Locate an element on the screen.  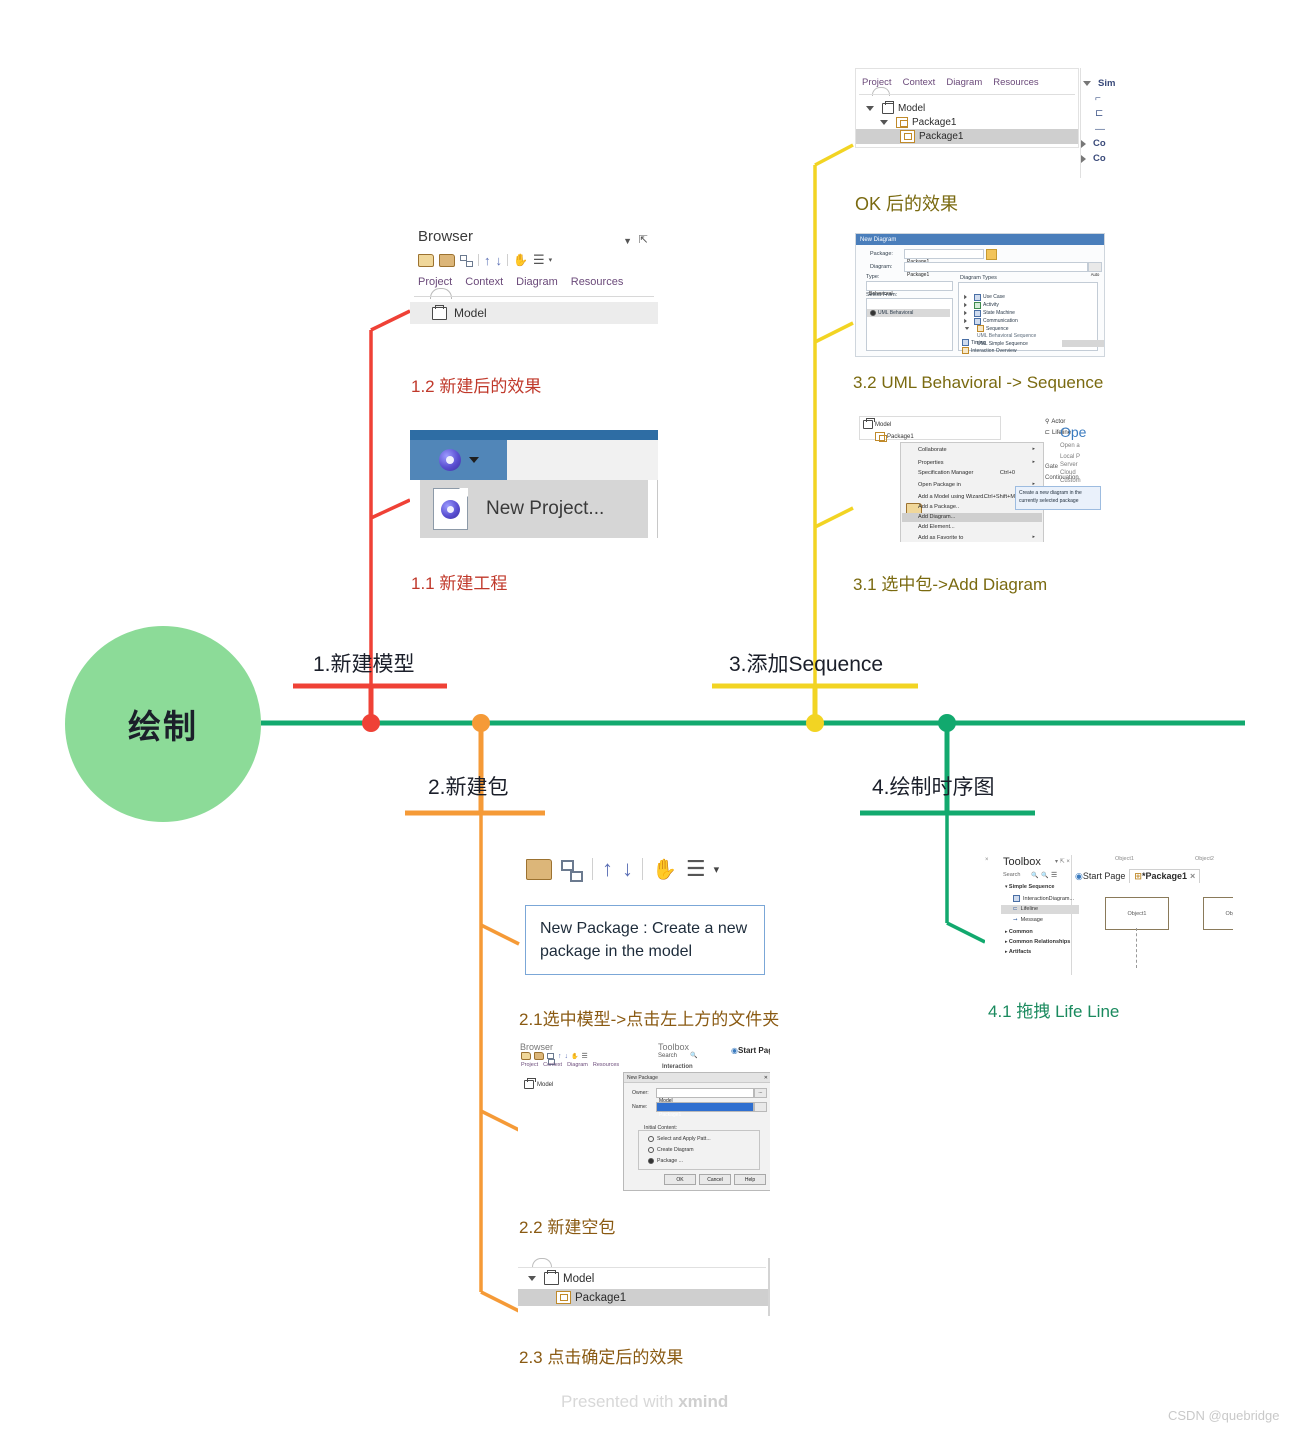
menu-item-0: Collaborate is located at coordinates (932, 450).